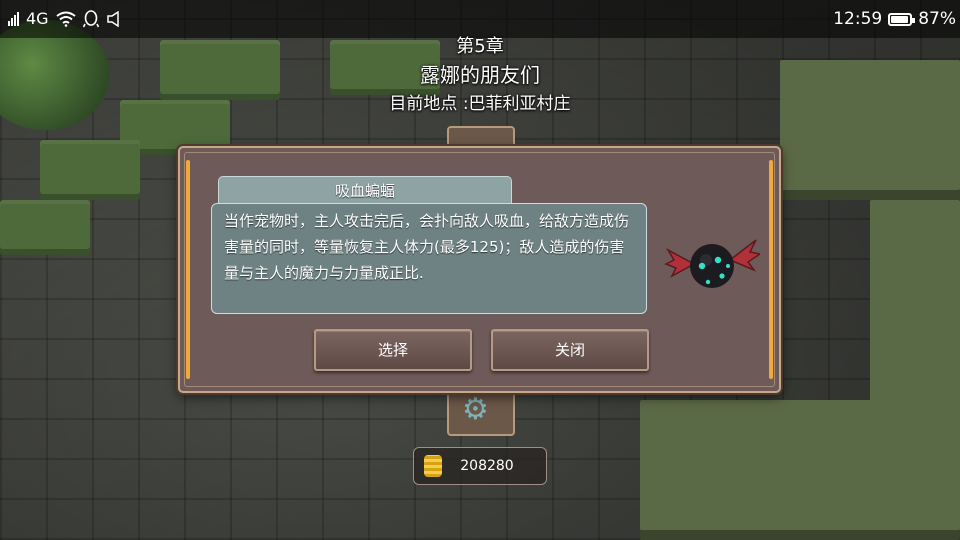 The image size is (960, 540). Describe the element at coordinates (365, 190) in the screenshot. I see `pet-name: 吸血蝙蝠` at that location.